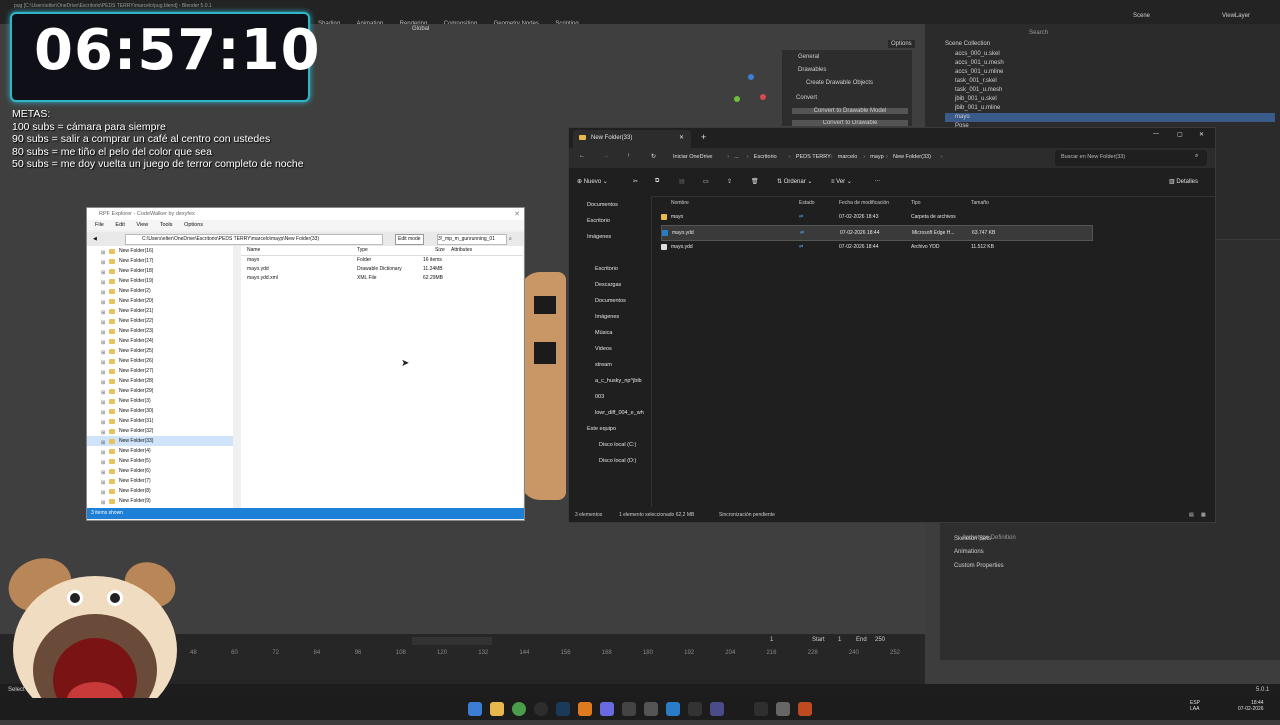 The image size is (1280, 725). I want to click on rpf-tree-item: ⊞ New Folder(28), so click(160, 381).